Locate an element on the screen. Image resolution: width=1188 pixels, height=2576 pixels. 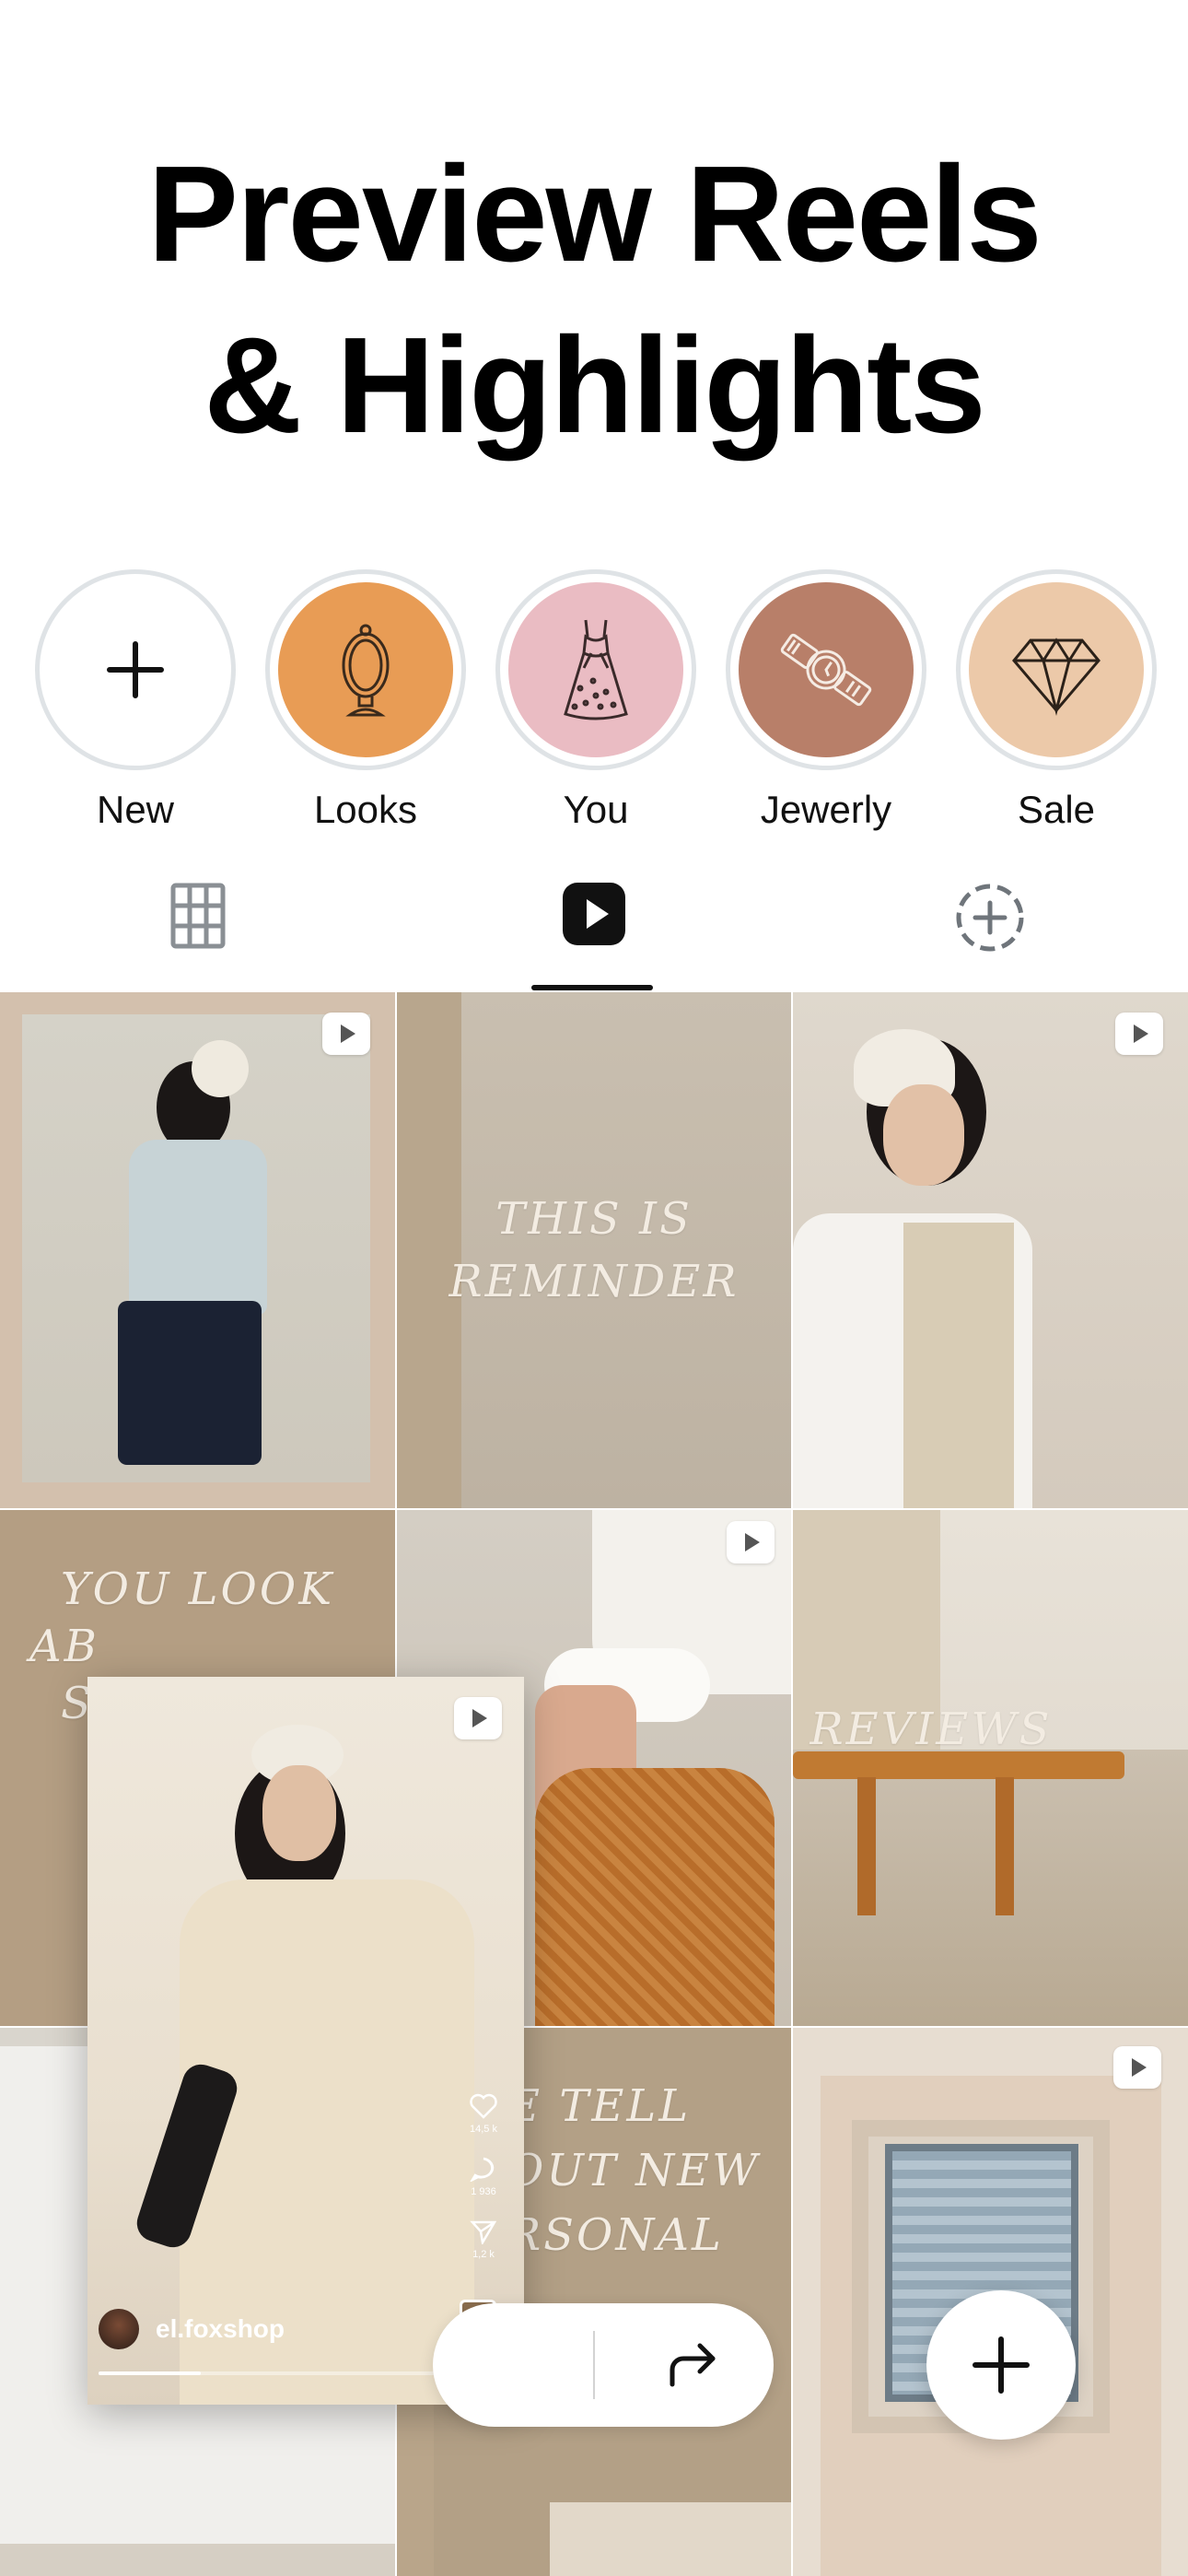
highlight-sale: Sale is located at coordinates (1056, 701).